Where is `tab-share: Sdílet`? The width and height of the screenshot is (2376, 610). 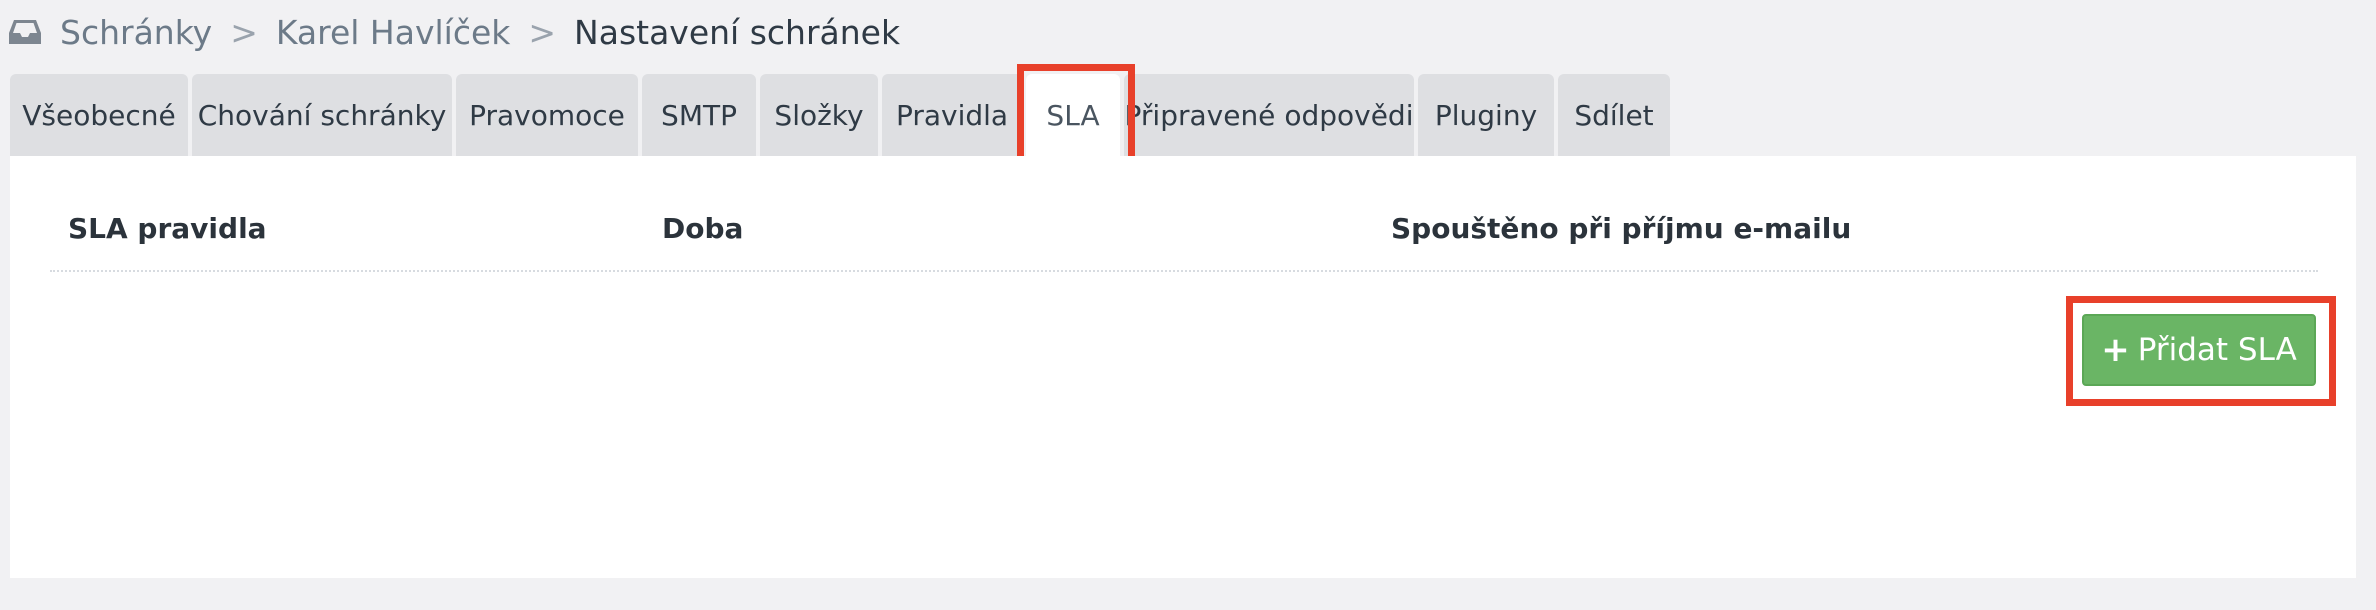 tab-share: Sdílet is located at coordinates (1614, 115).